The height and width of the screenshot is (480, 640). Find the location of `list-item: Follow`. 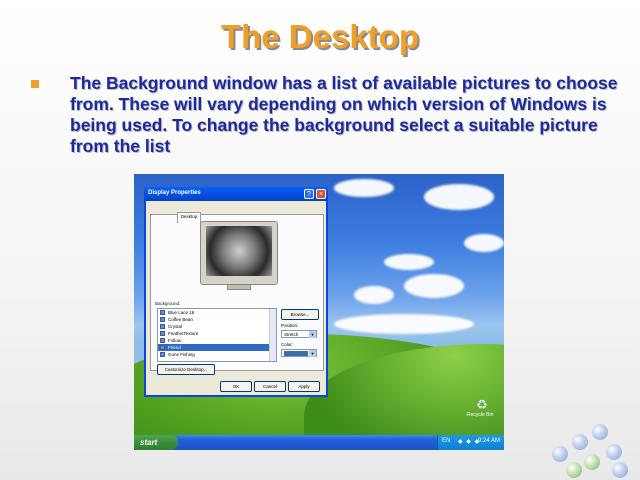

list-item: Follow is located at coordinates (217, 340).